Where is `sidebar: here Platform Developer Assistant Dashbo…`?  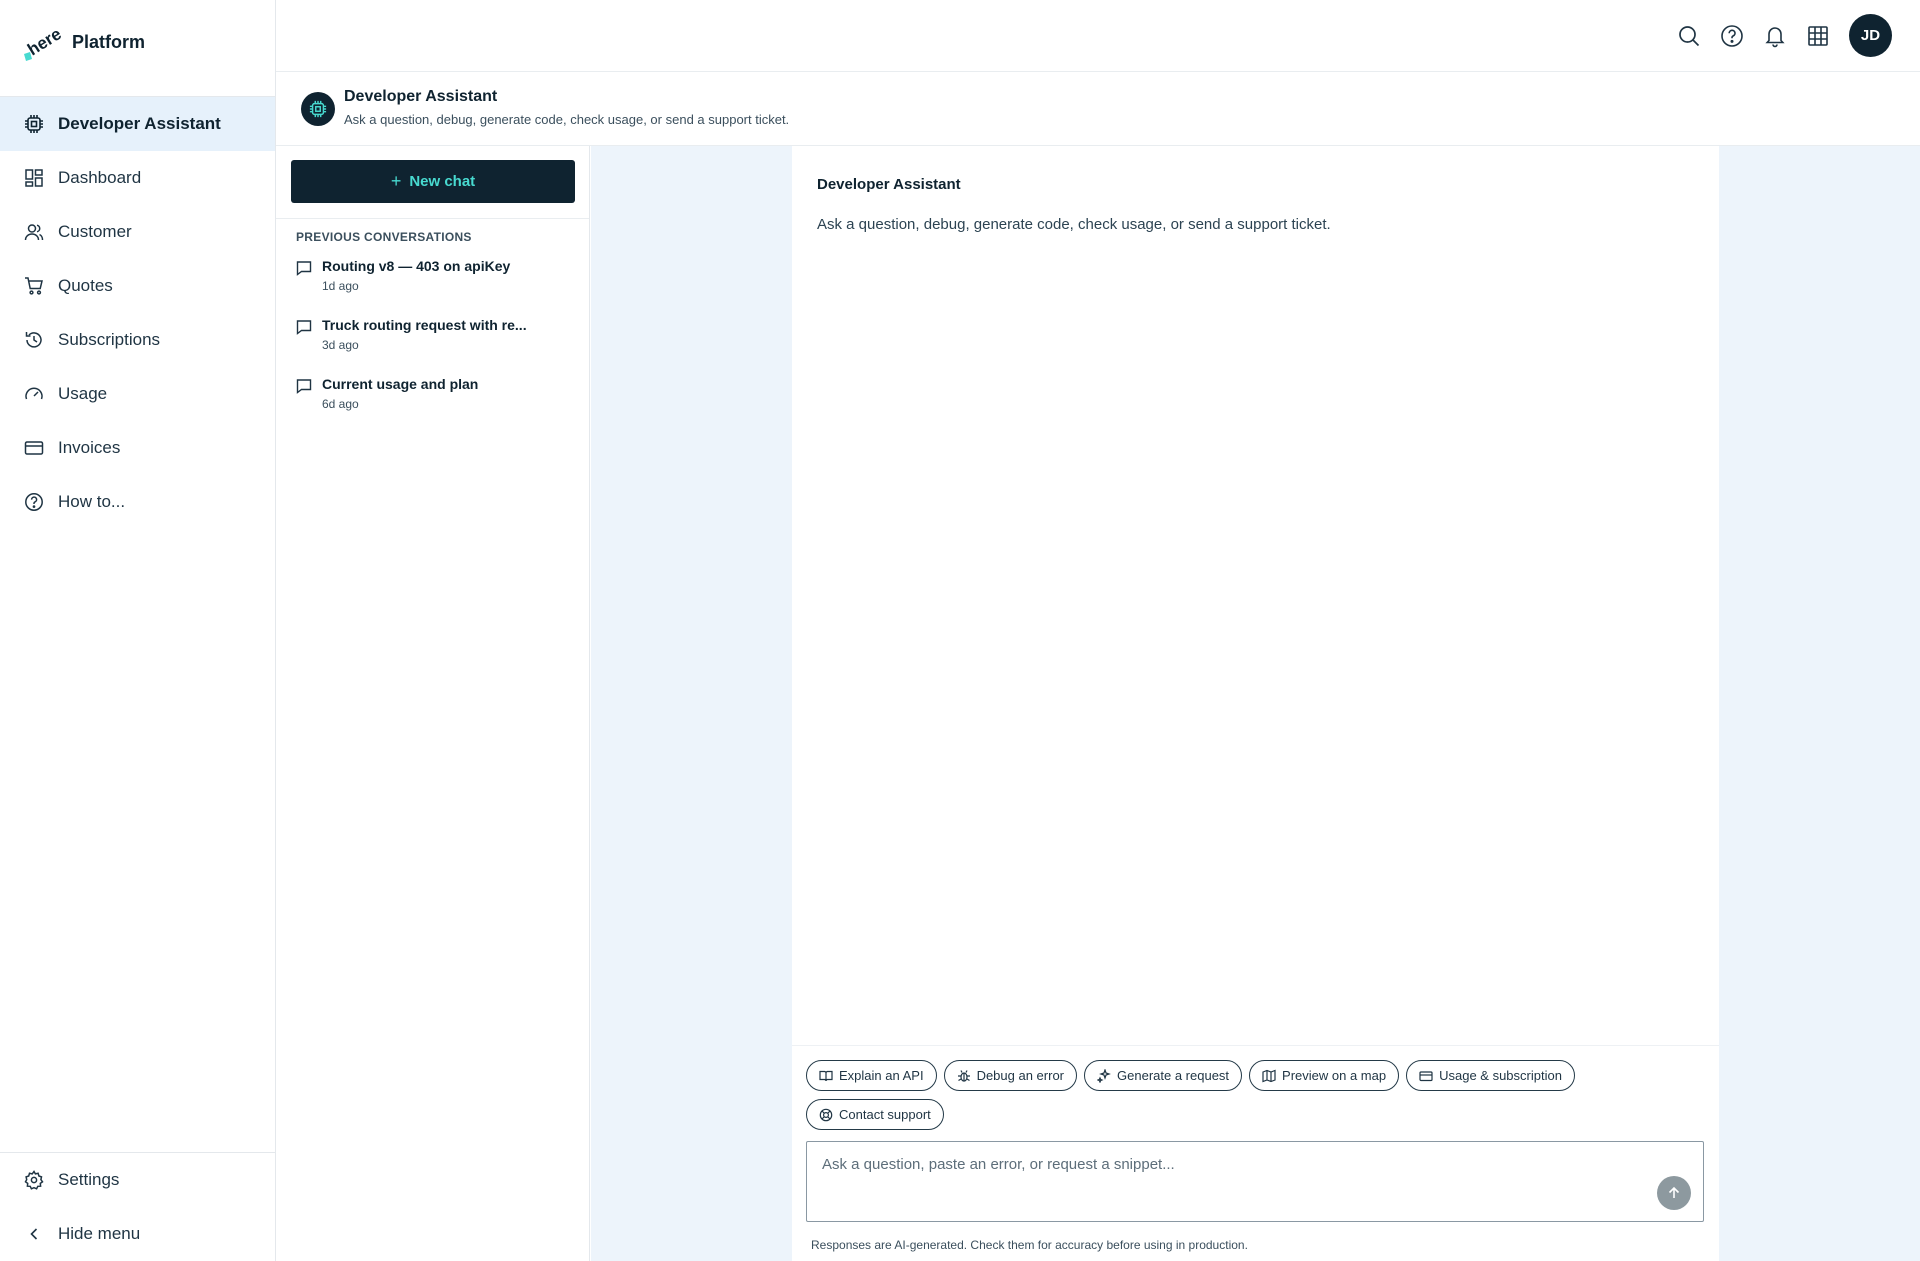 sidebar: here Platform Developer Assistant Dashbo… is located at coordinates (138, 630).